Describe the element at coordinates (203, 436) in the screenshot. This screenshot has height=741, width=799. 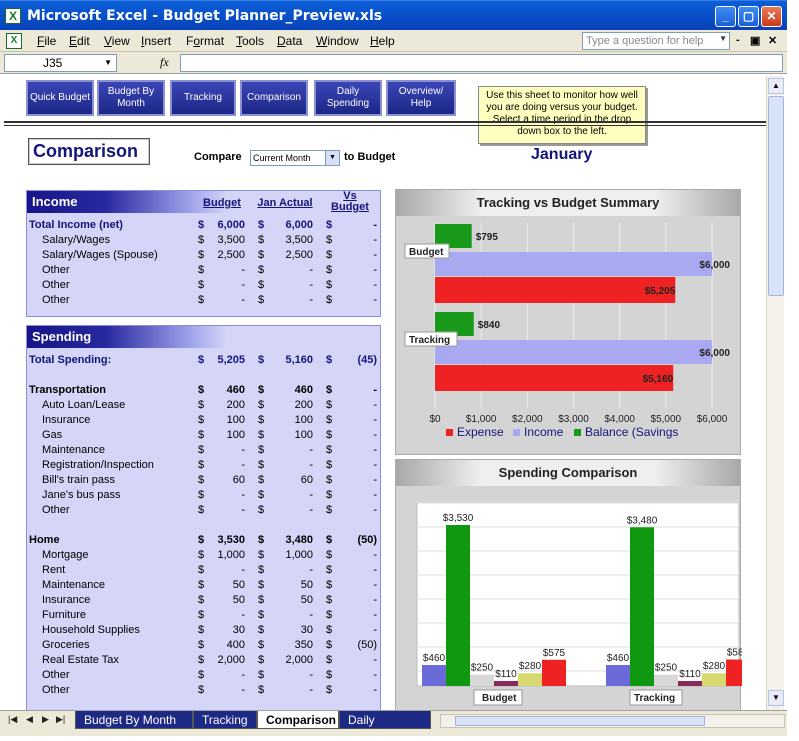
I see `table-row: Gas $100 $100 $ -` at that location.